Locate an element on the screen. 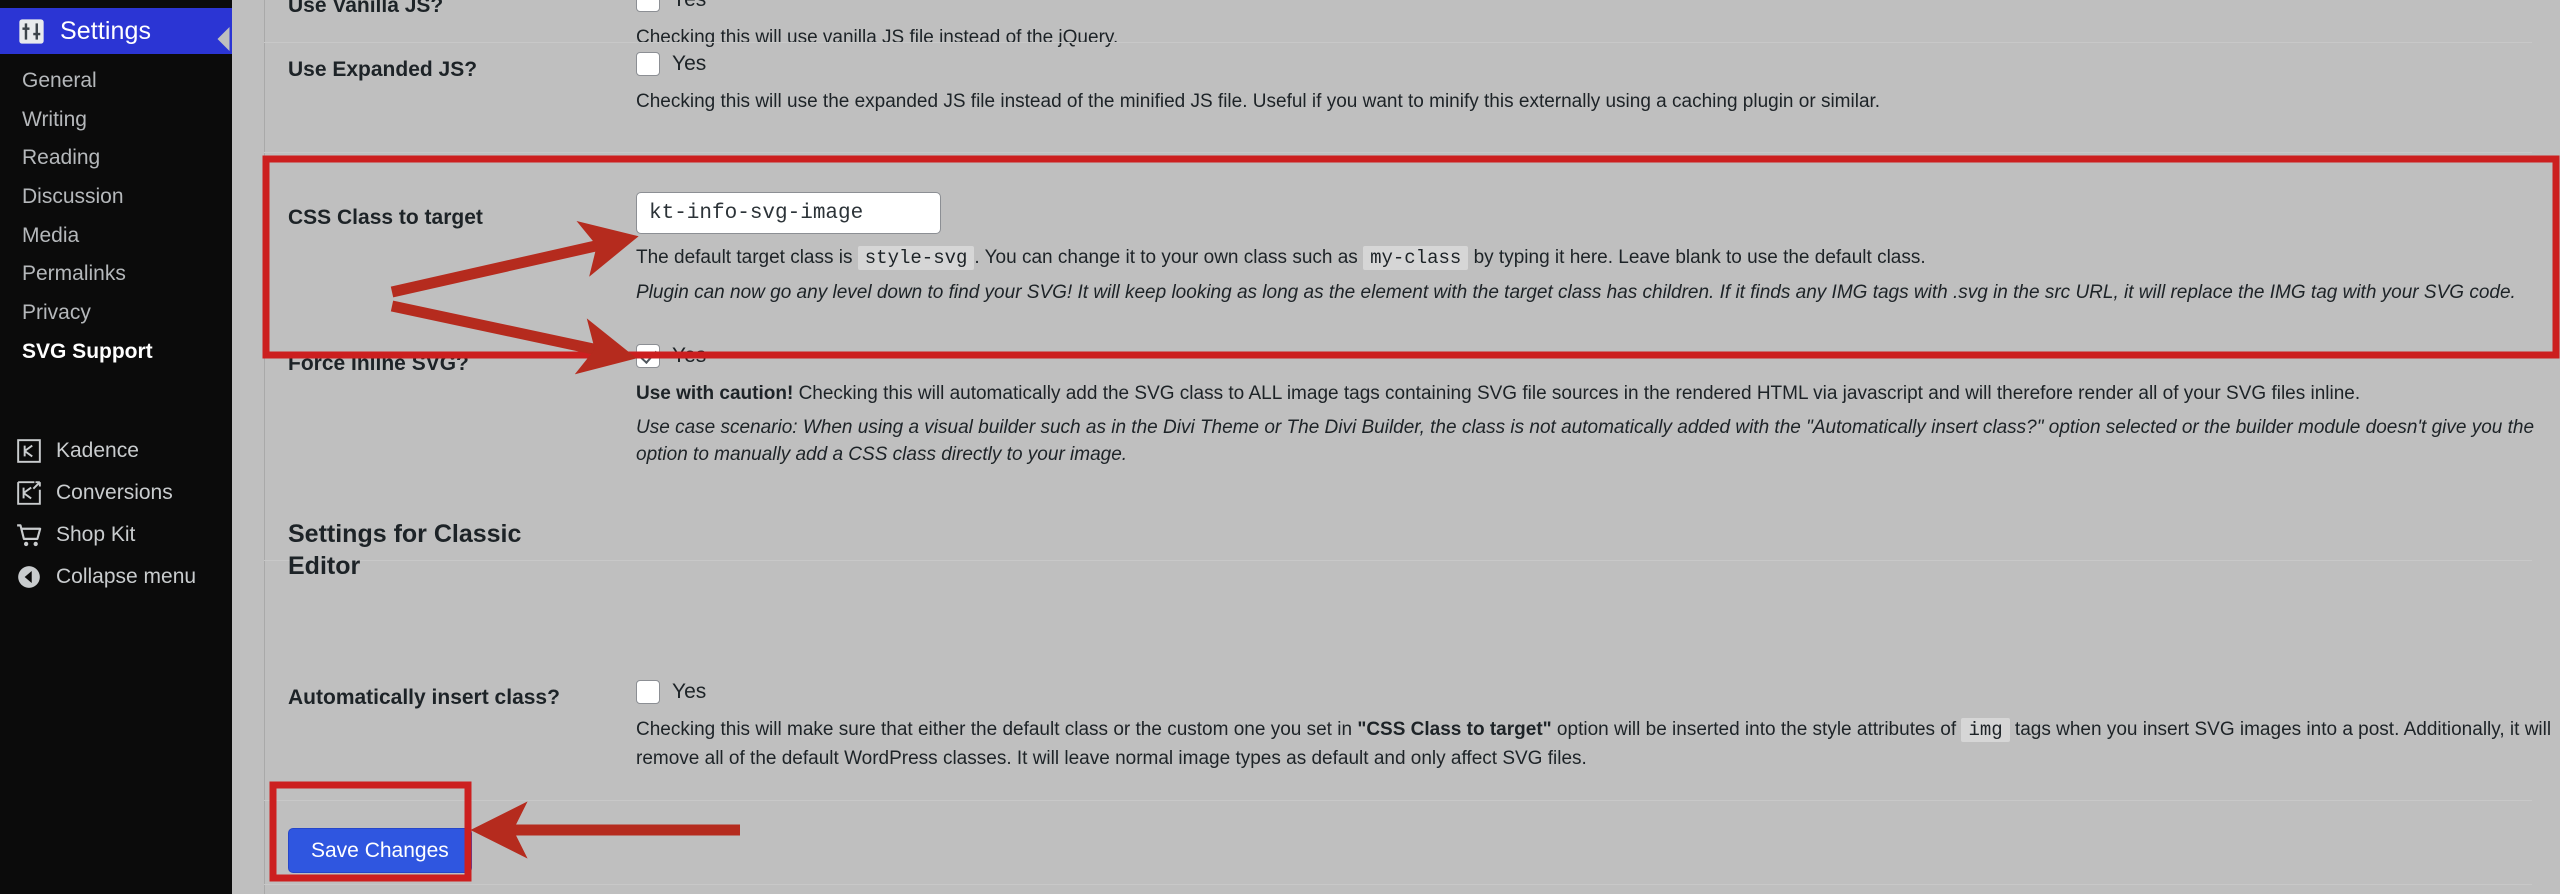 This screenshot has width=2560, height=894. label-use-expanded-js: Use Expanded JS? is located at coordinates (383, 69).